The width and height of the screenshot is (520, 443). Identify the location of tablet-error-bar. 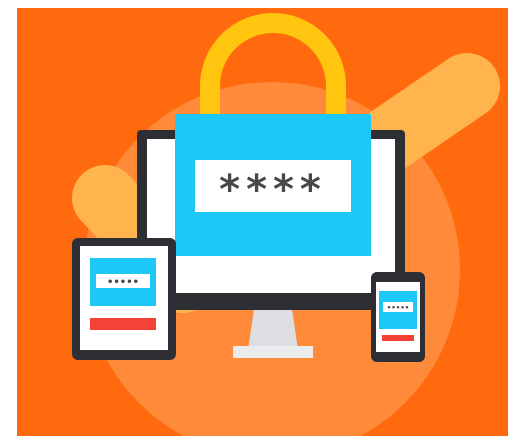
(123, 324).